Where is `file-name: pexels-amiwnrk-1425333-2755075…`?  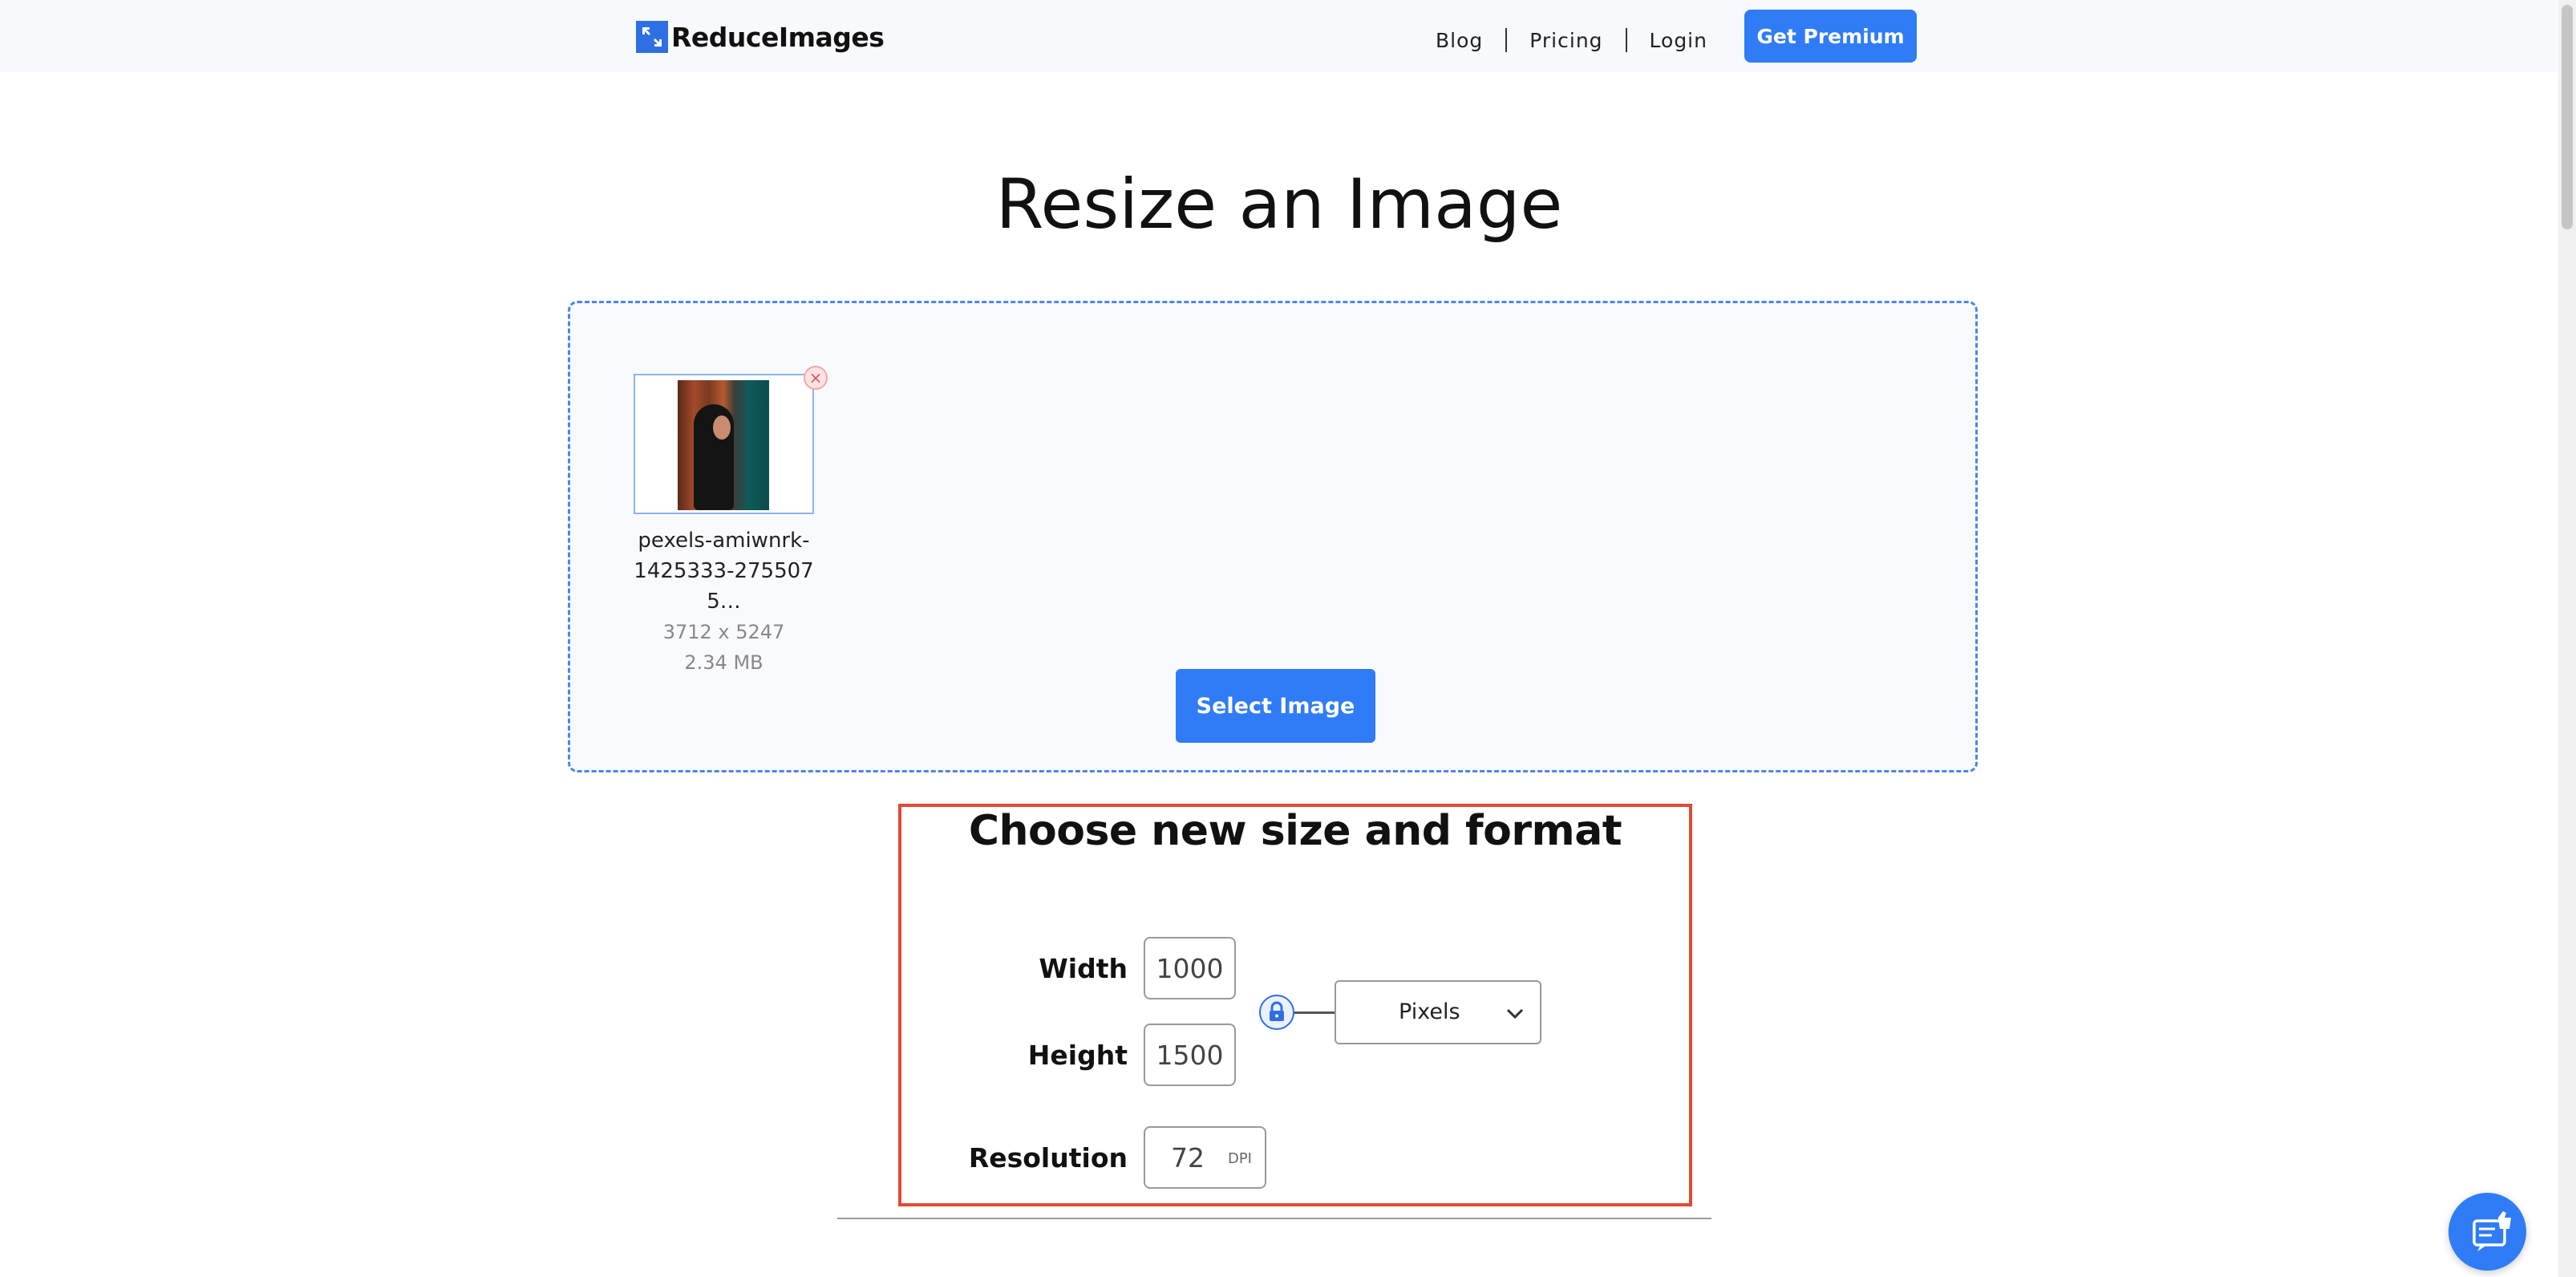
file-name: pexels-amiwnrk-1425333-2755075… is located at coordinates (724, 571).